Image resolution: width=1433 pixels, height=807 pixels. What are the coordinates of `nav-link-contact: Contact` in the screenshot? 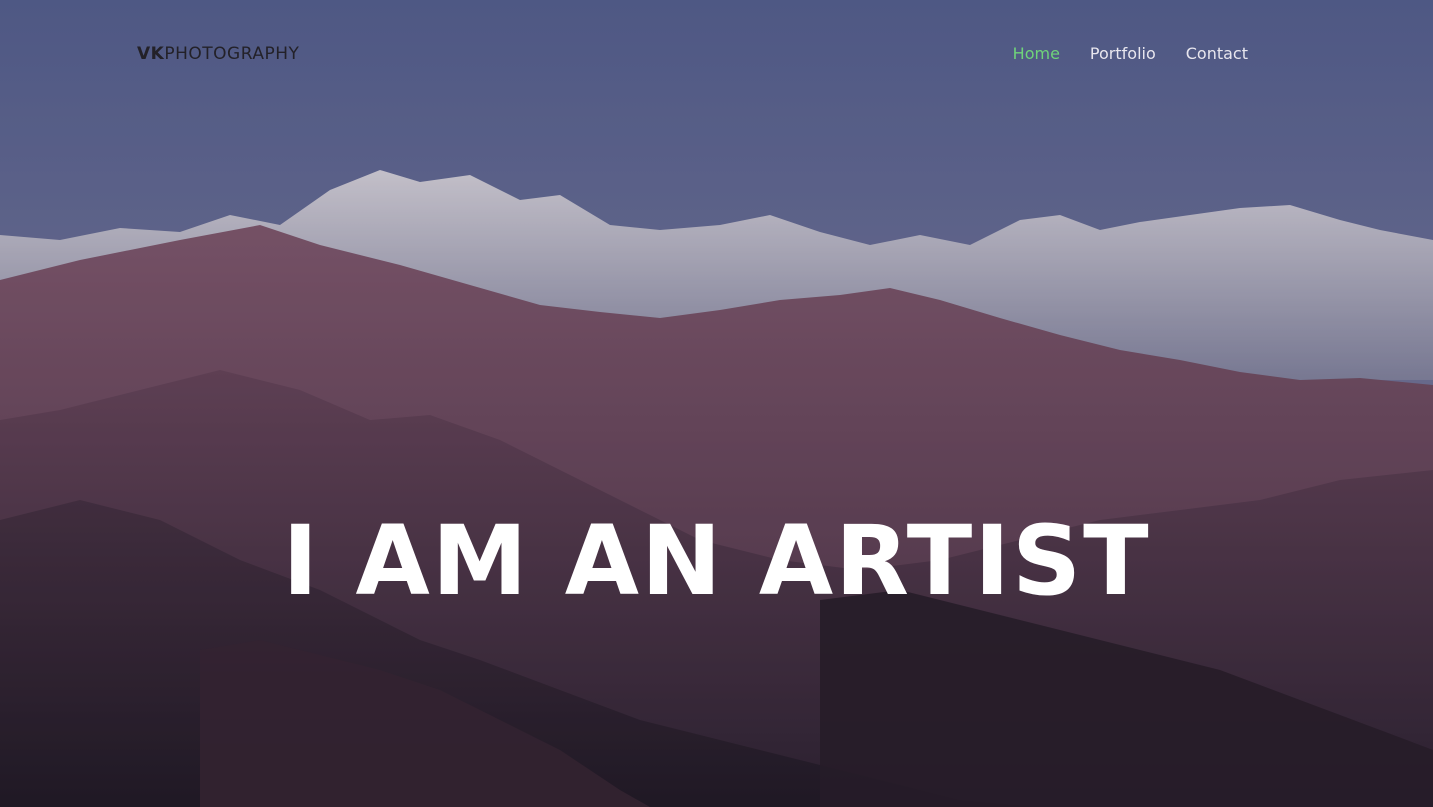 It's located at (1217, 53).